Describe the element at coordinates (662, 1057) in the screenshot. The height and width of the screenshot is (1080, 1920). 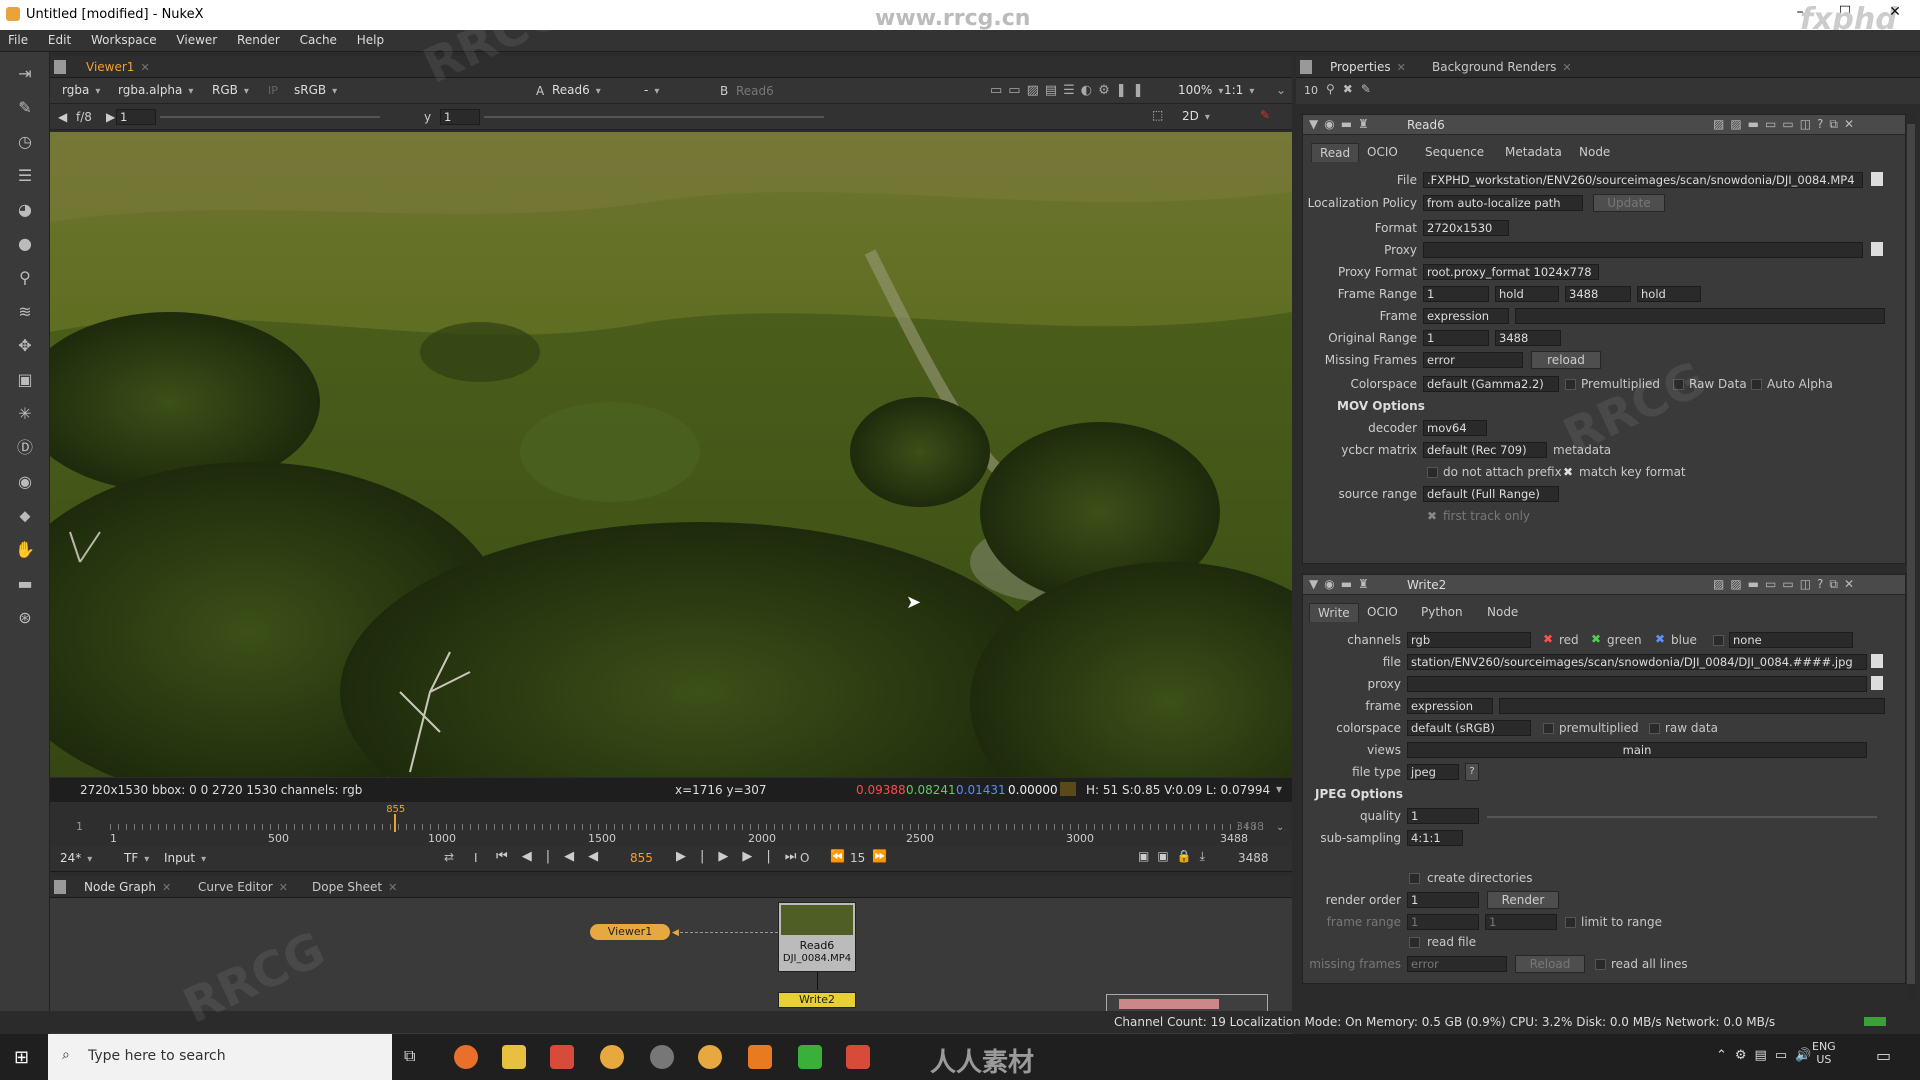
I see `app-icon-grey` at that location.